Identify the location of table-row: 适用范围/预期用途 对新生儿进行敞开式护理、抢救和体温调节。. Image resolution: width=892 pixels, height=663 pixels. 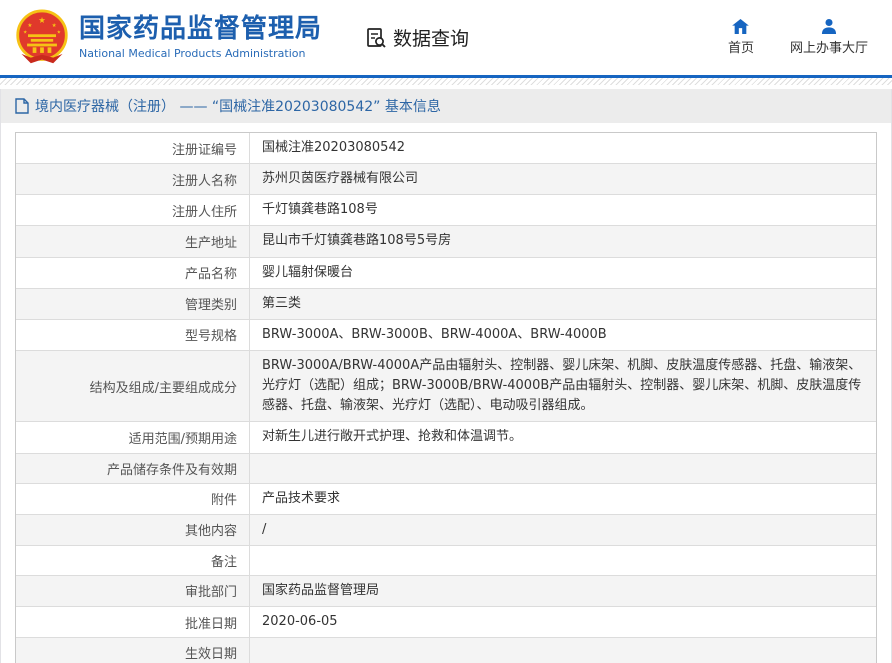
(446, 438).